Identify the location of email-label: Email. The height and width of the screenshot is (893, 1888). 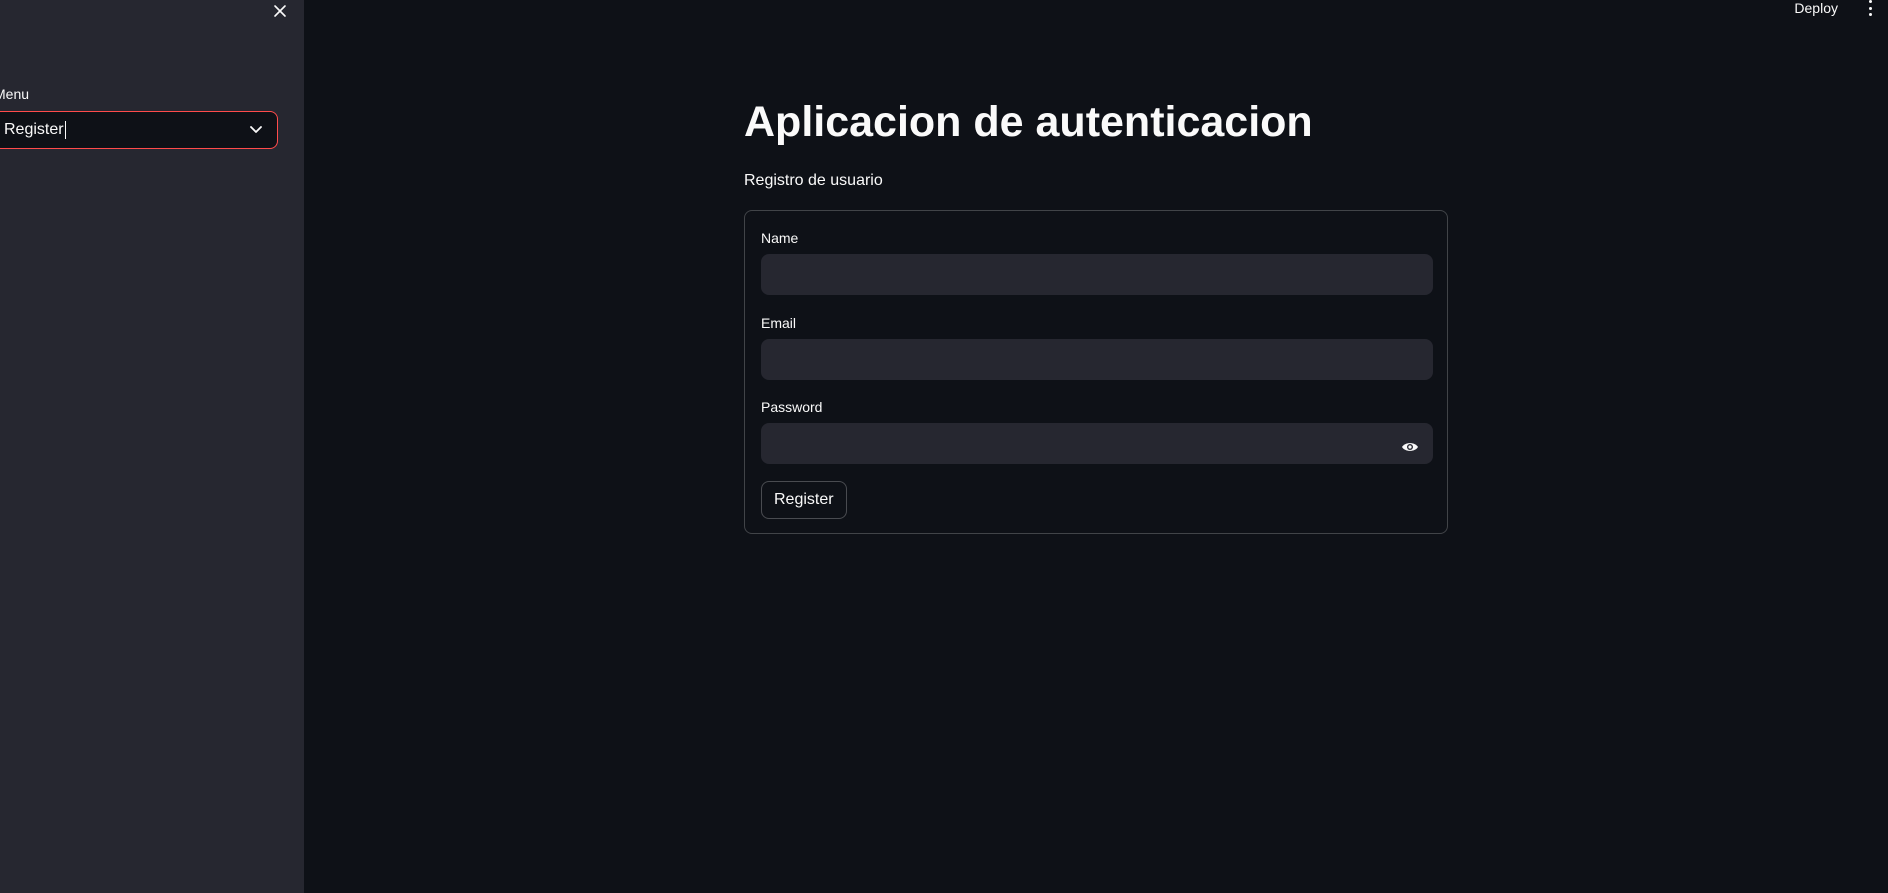
(779, 323).